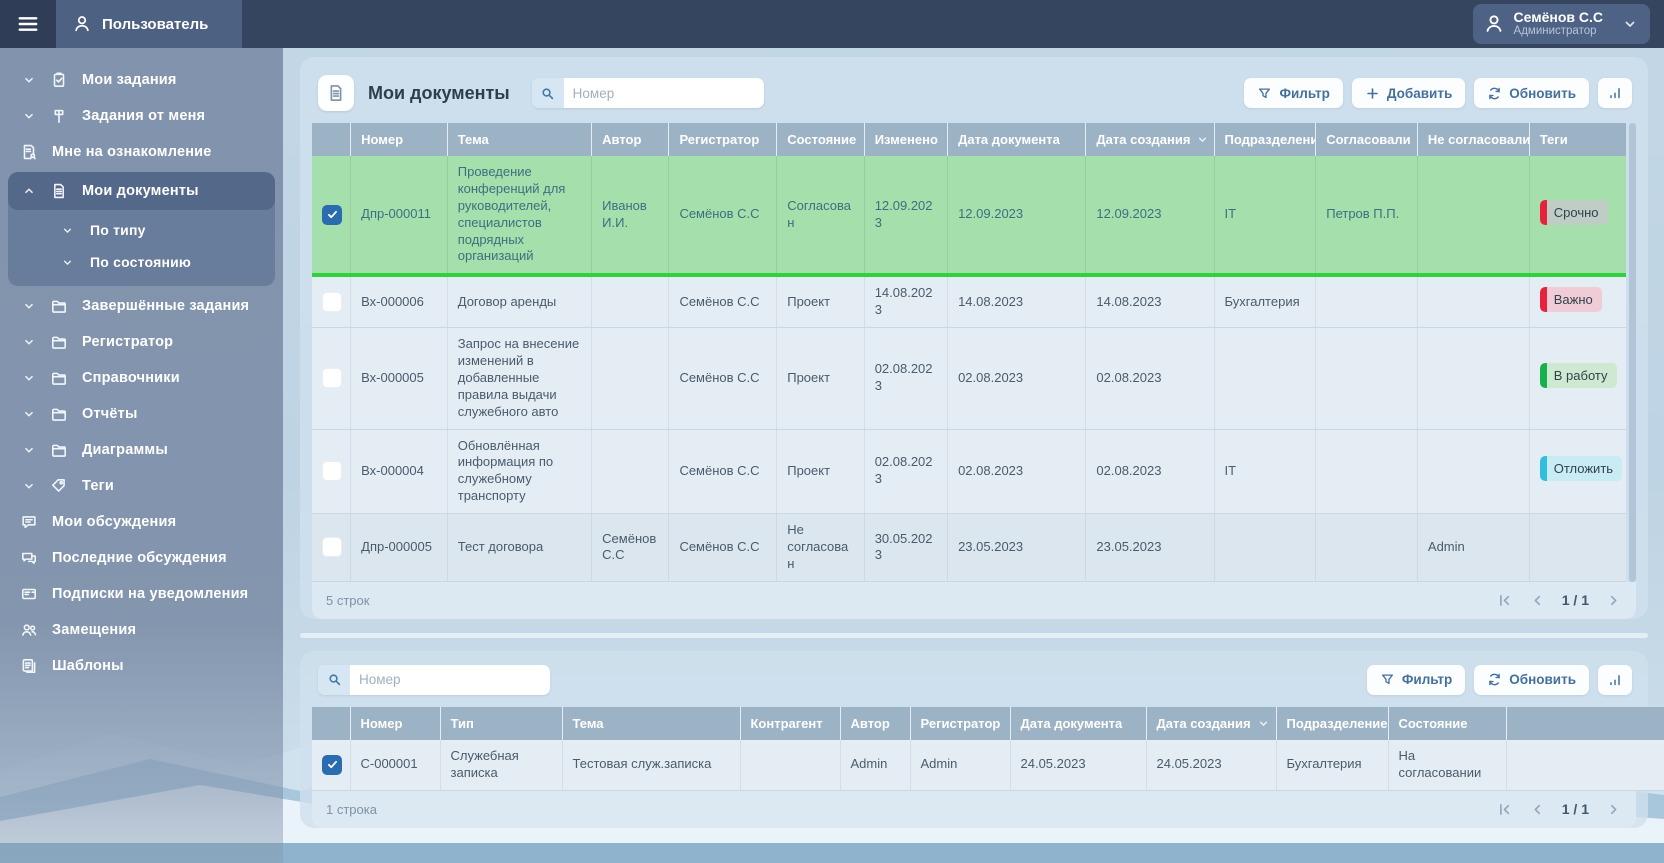 Image resolution: width=1664 pixels, height=863 pixels. Describe the element at coordinates (663, 93) in the screenshot. I see `documents-search-input` at that location.